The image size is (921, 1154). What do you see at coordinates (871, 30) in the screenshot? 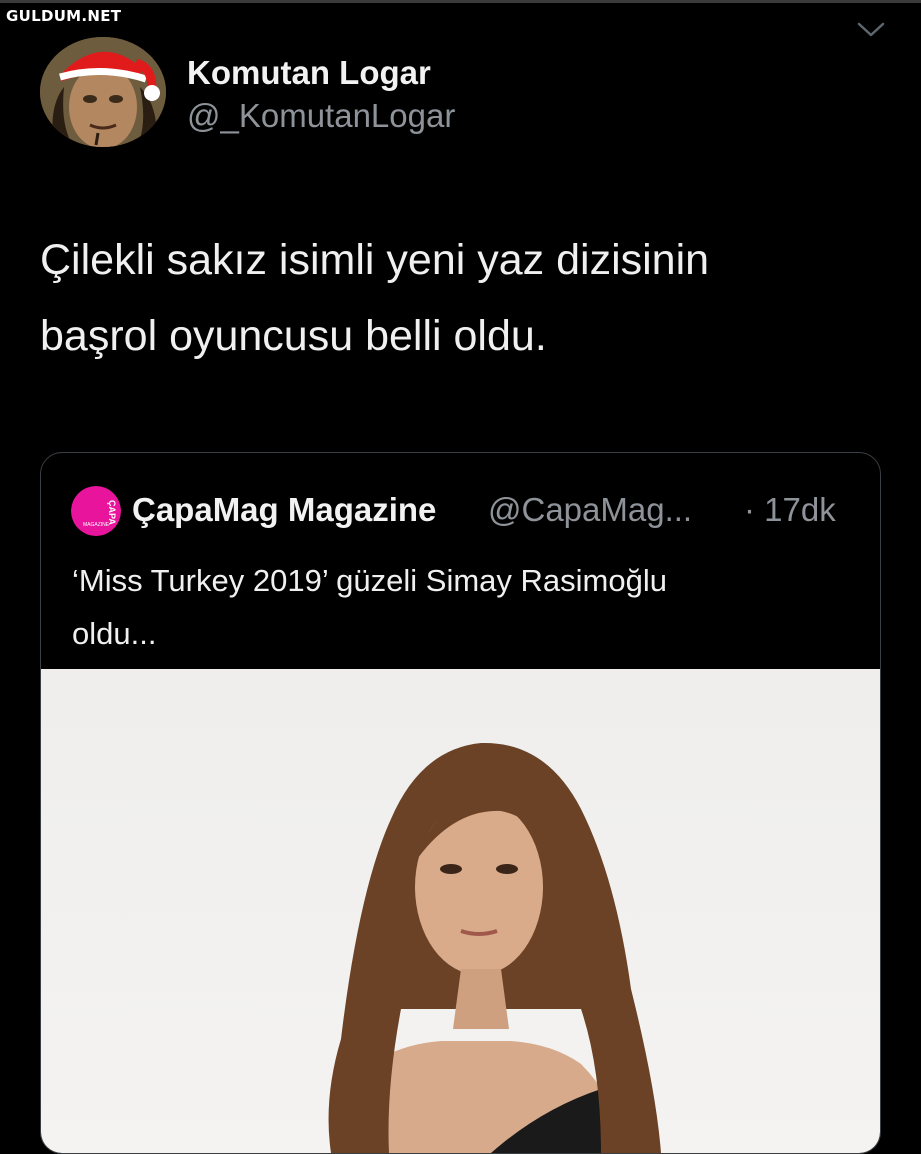
I see `chevron-down-icon` at bounding box center [871, 30].